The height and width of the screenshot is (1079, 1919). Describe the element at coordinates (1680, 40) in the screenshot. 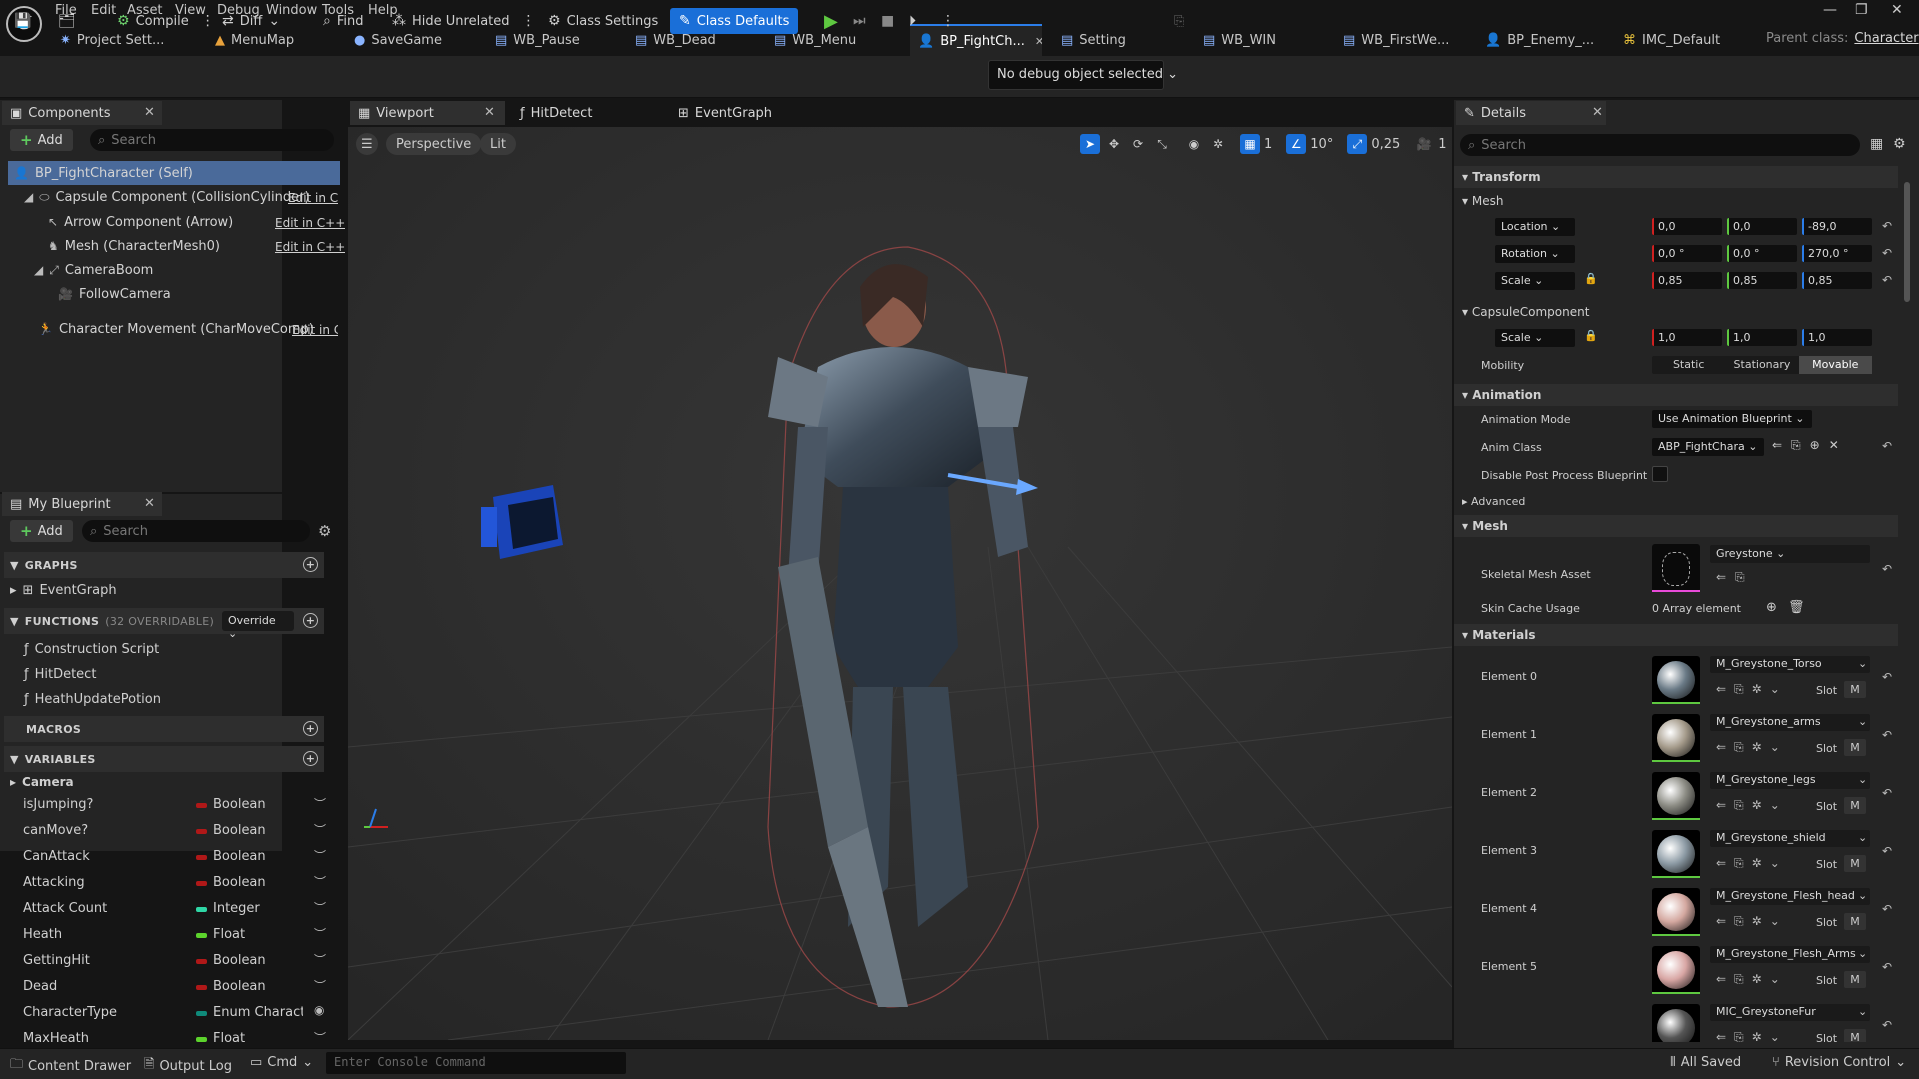

I see `tab-imc-default: ⌘ IMC_Default` at that location.